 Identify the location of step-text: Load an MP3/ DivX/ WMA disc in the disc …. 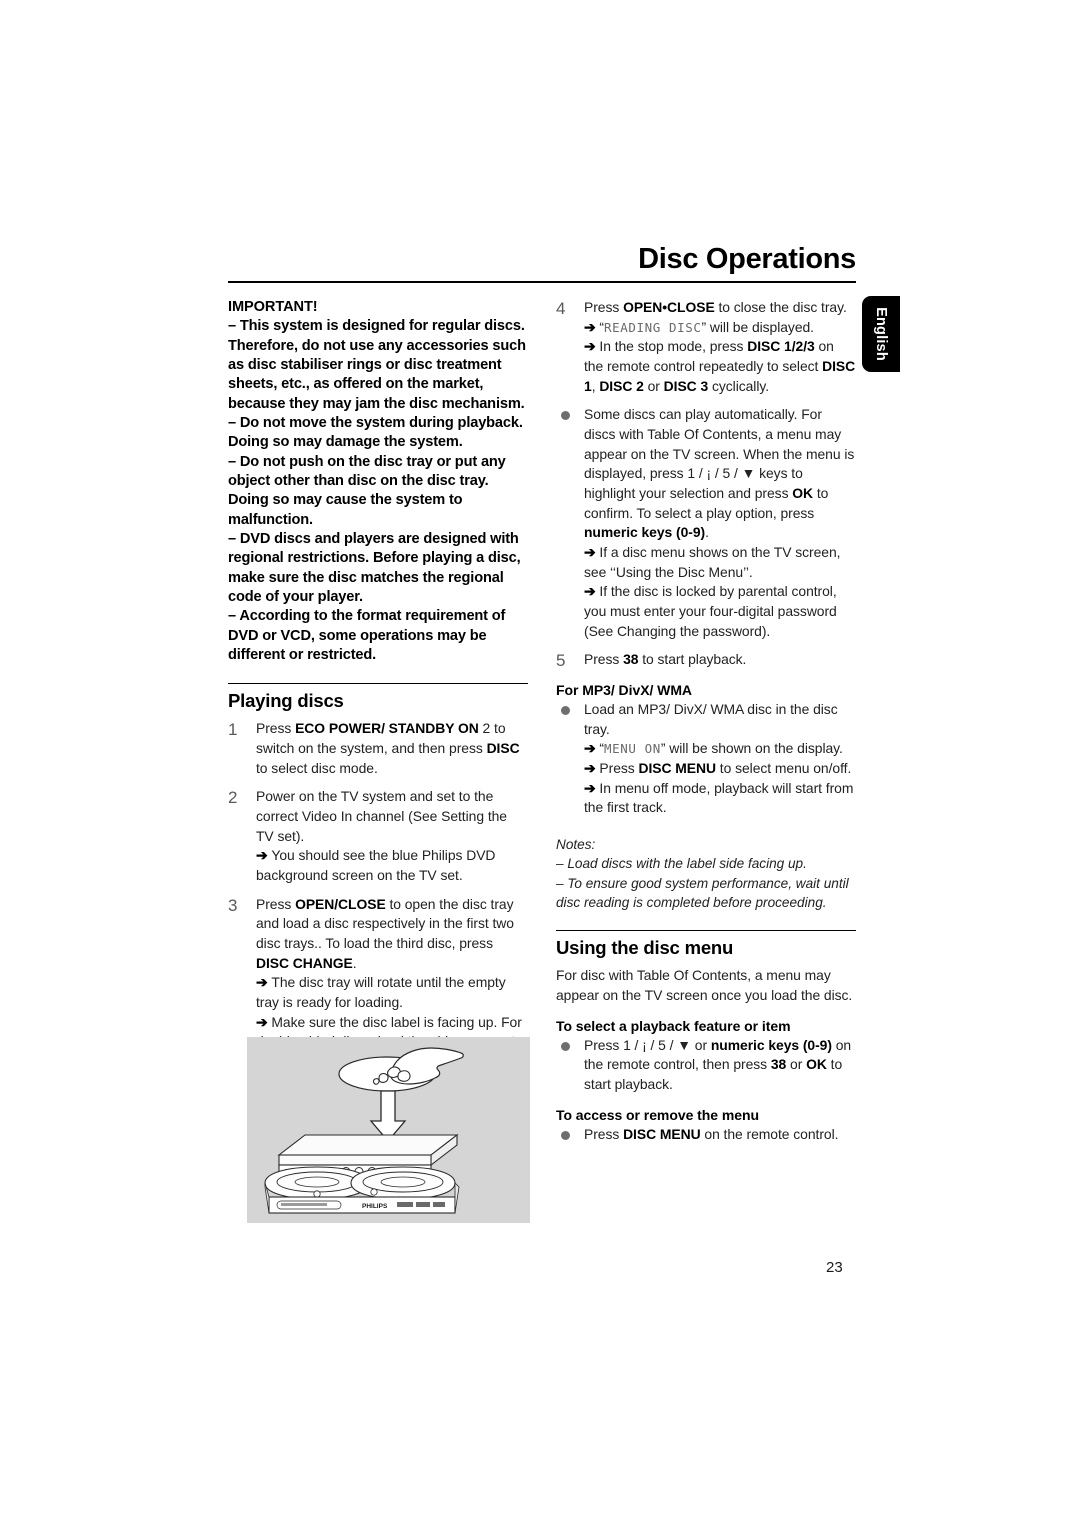
(711, 719).